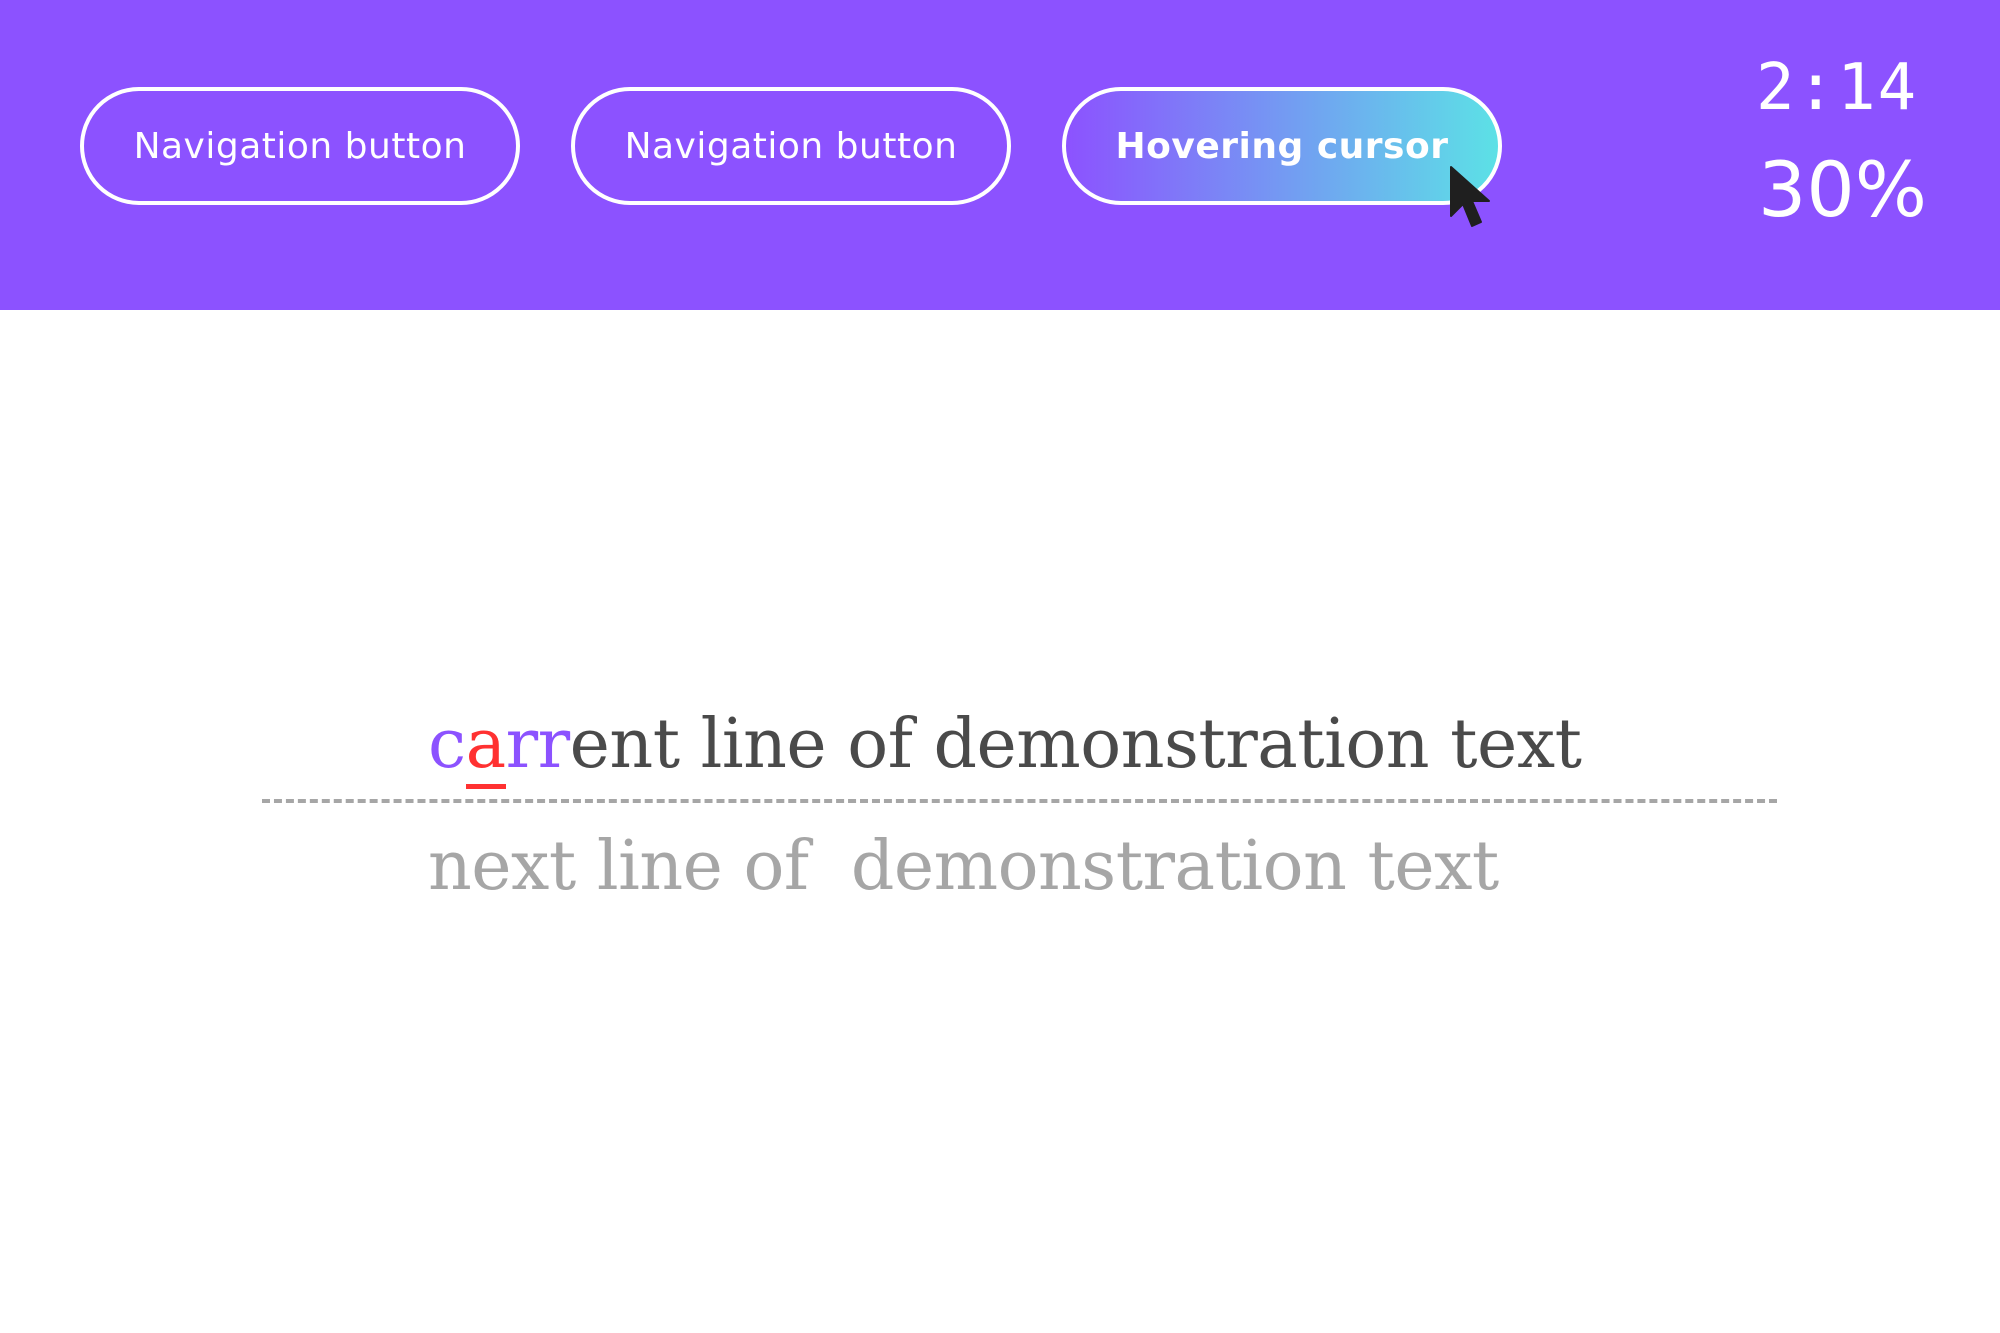 This screenshot has height=1333, width=2000. I want to click on typed-correct-text: rr, so click(538, 744).